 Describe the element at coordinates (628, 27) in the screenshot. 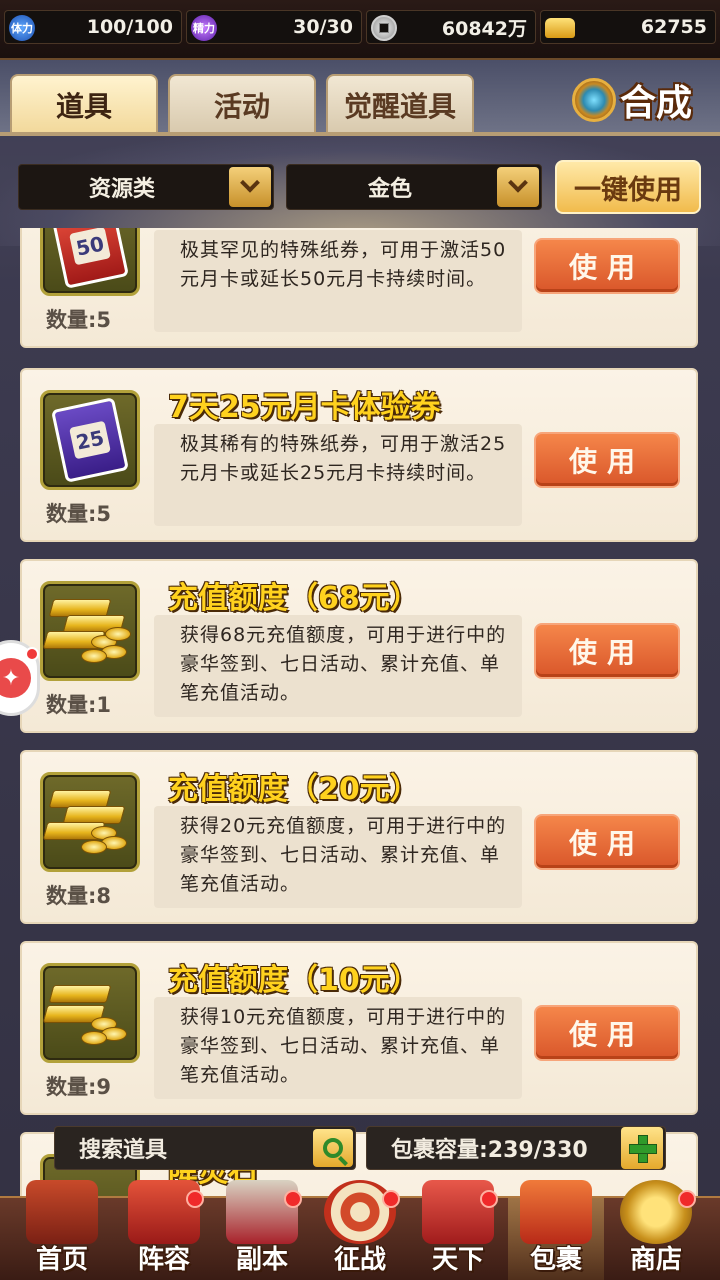

I see `gold-display: 62755` at that location.